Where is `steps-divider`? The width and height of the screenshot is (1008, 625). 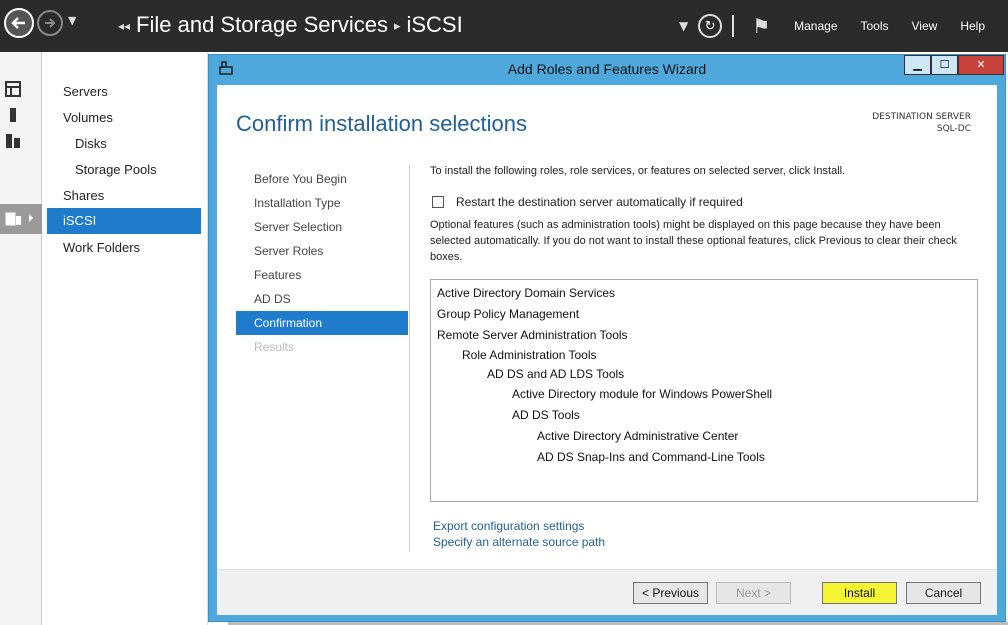 steps-divider is located at coordinates (409, 358).